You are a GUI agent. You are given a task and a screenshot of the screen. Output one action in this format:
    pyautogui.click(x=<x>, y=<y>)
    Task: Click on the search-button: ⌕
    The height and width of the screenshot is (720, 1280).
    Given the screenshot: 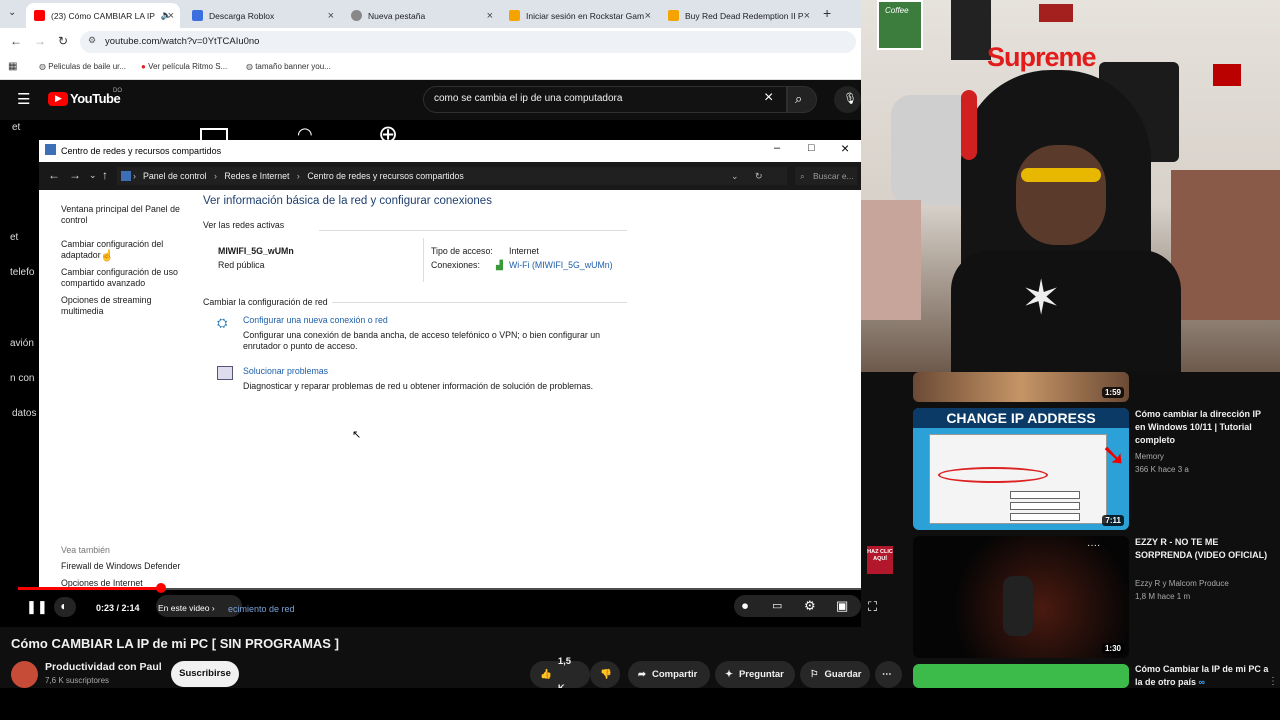 What is the action you would take?
    pyautogui.click(x=802, y=99)
    